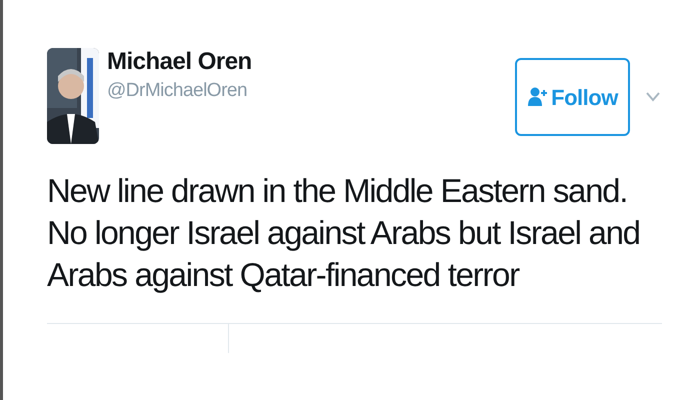 The height and width of the screenshot is (400, 700). Describe the element at coordinates (179, 91) in the screenshot. I see `author-handle: @DrMichaelOren` at that location.